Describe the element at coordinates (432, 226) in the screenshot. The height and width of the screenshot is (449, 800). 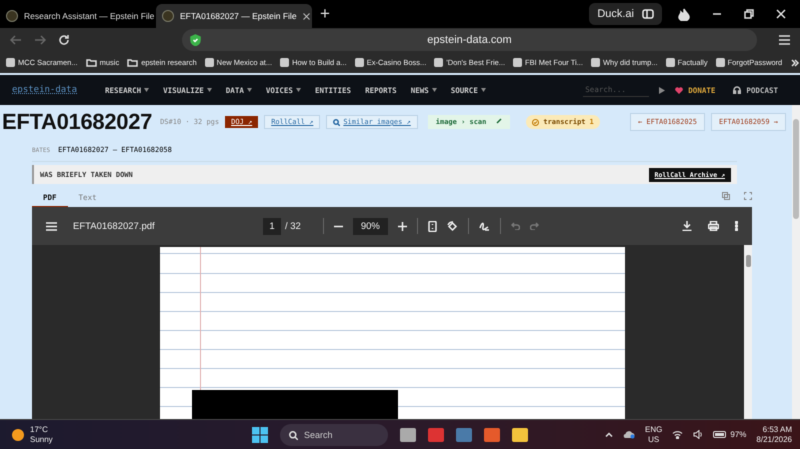
I see `fit-page-icon` at that location.